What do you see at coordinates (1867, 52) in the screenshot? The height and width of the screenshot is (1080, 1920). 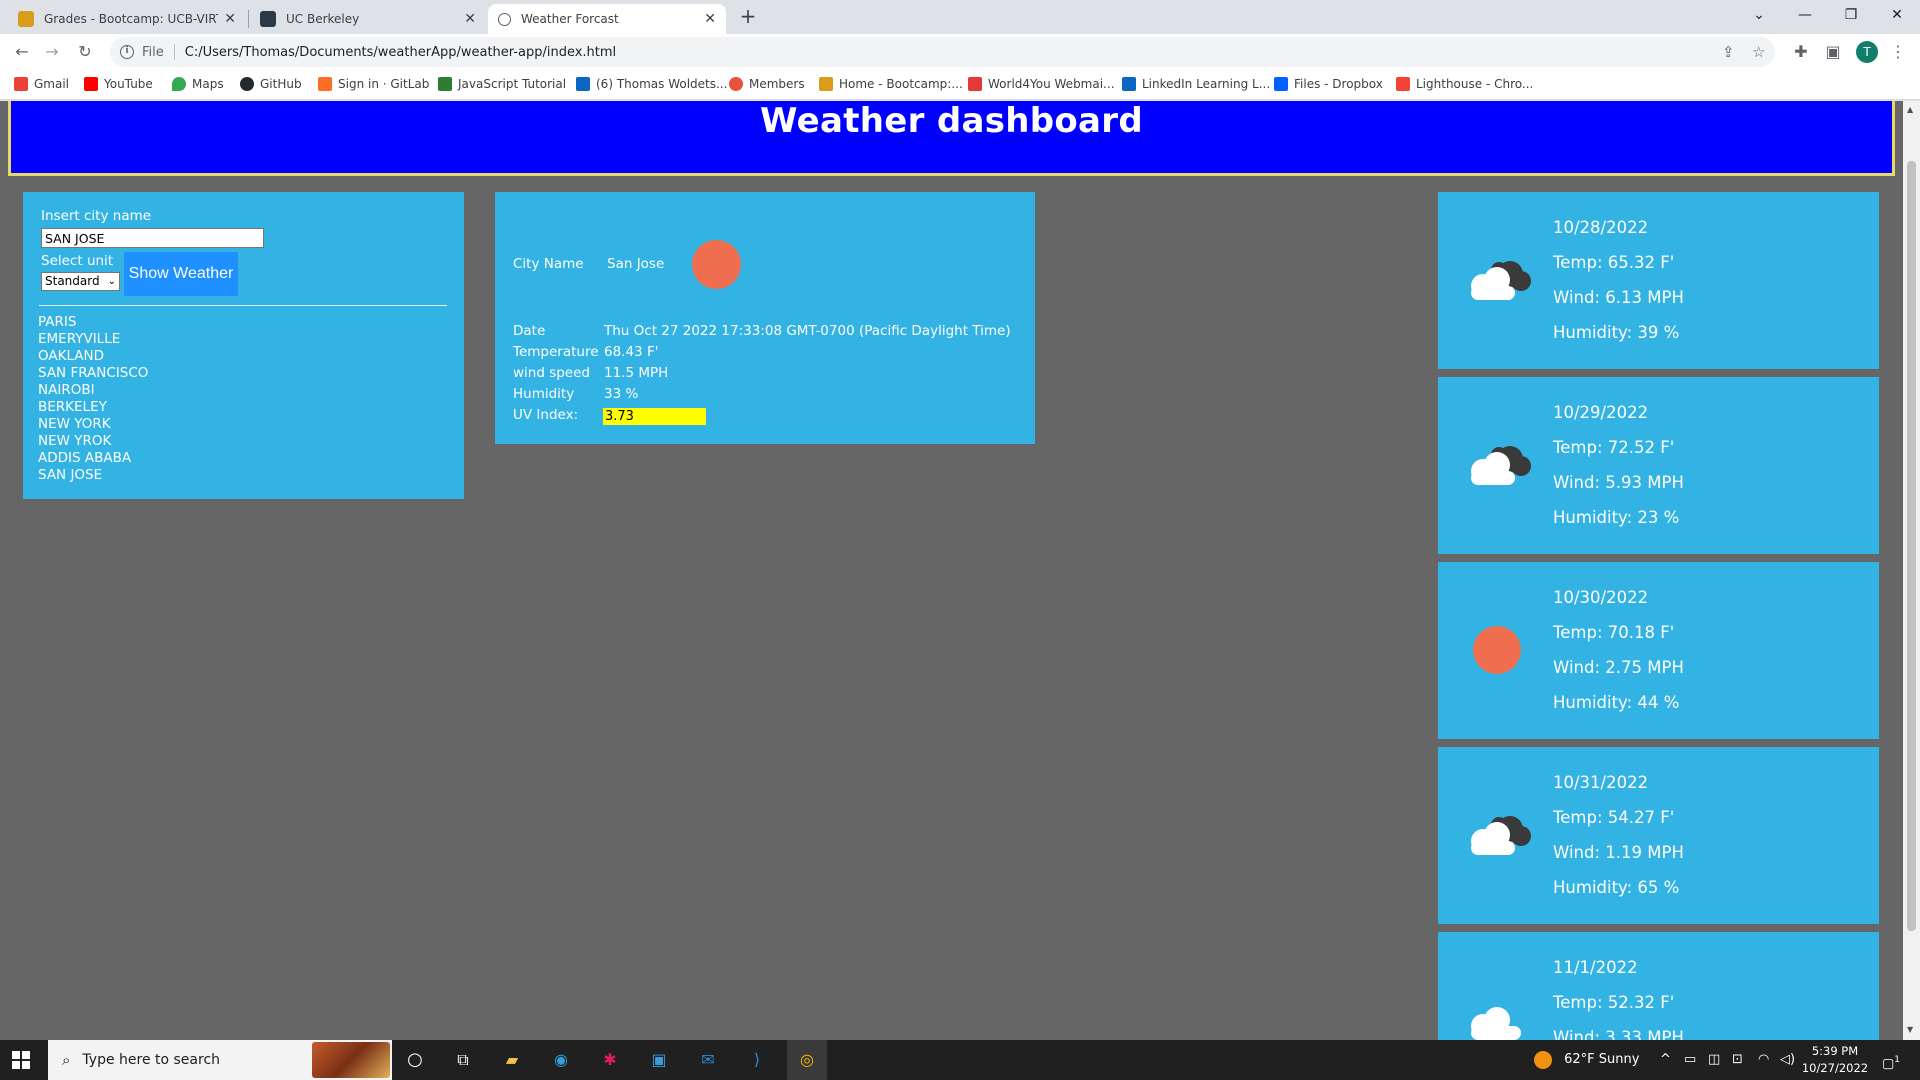 I see `profile-avatar: T` at bounding box center [1867, 52].